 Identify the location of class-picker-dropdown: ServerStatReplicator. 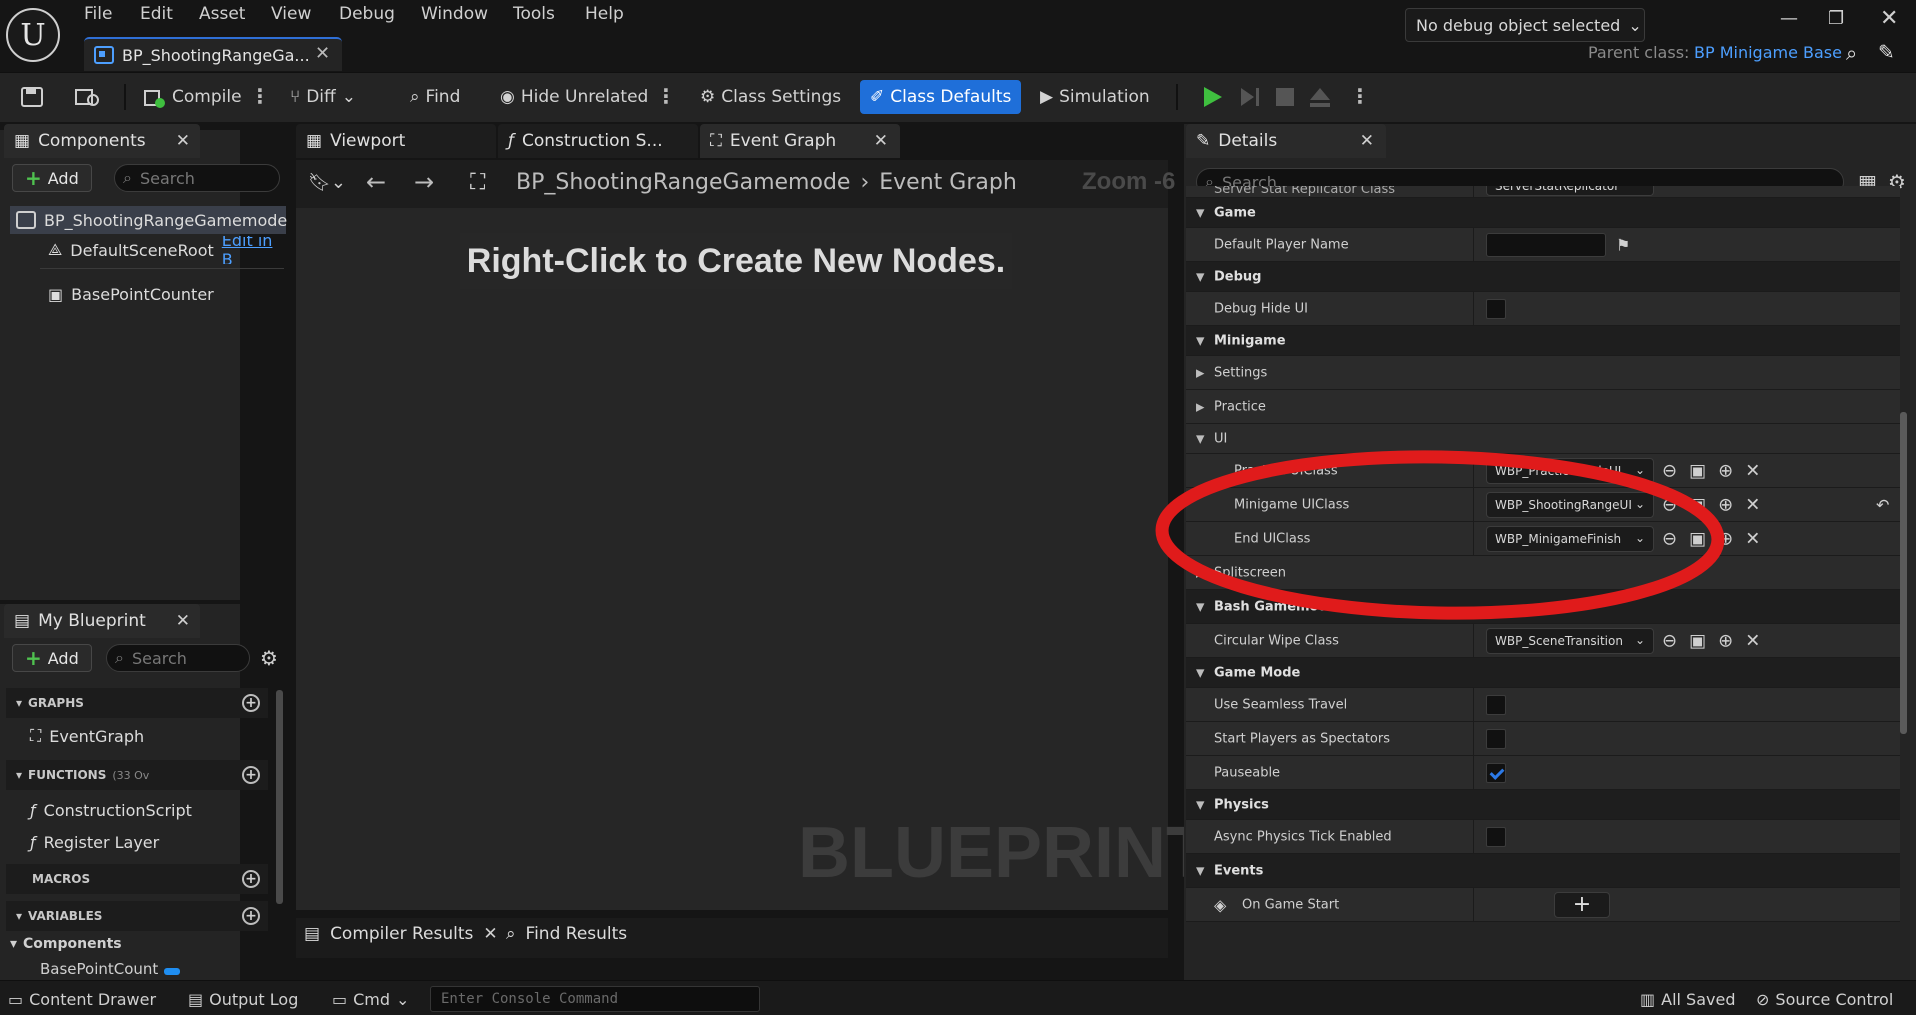
(1570, 191).